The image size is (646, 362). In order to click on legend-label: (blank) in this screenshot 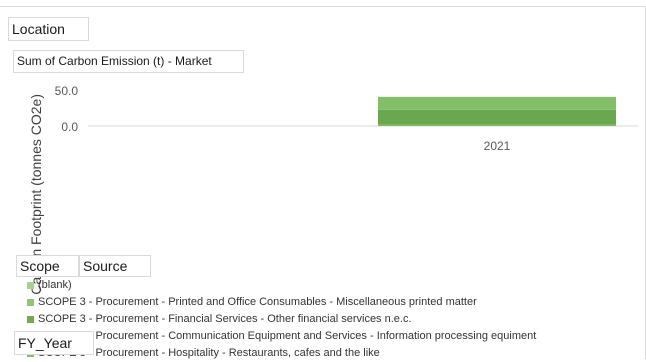, I will do `click(55, 285)`.